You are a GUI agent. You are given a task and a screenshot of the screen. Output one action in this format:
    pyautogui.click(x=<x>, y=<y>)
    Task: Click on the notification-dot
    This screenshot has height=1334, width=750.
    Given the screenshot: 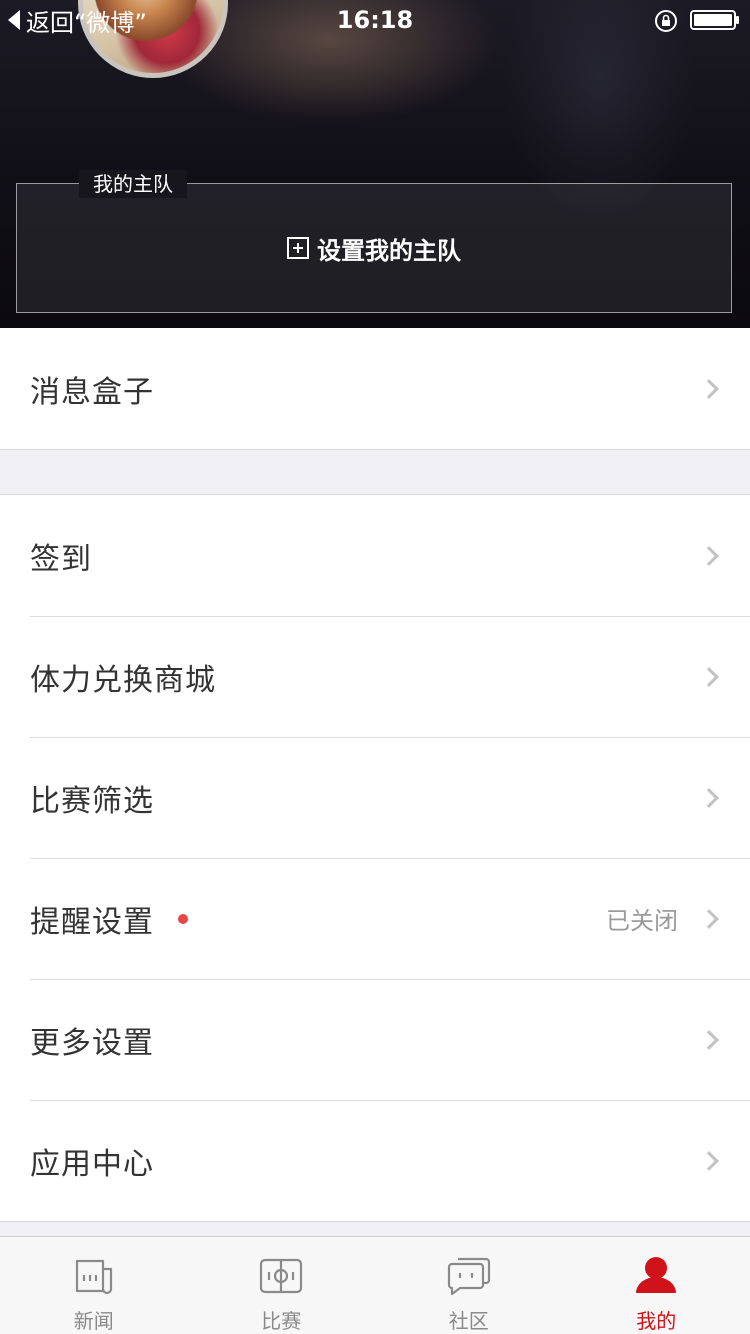 What is the action you would take?
    pyautogui.click(x=183, y=918)
    